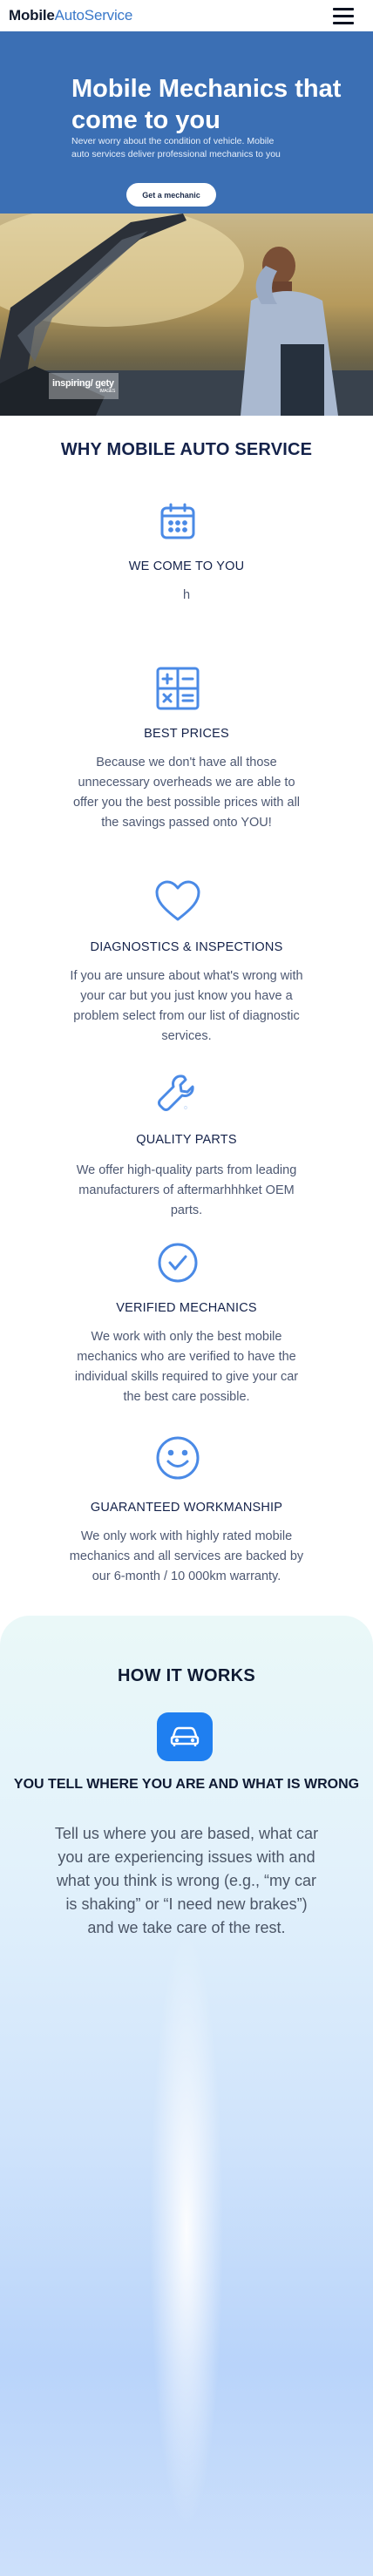 The image size is (373, 2576). What do you see at coordinates (187, 1508) in the screenshot?
I see `feature-title-workmanship: GUARANTEED WORKMANSHIP` at bounding box center [187, 1508].